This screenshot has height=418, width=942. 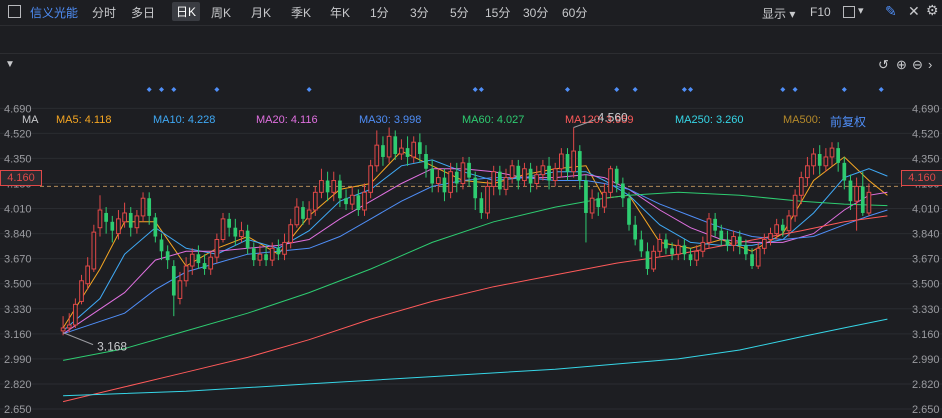 I want to click on period-tab: 分时, so click(x=104, y=12).